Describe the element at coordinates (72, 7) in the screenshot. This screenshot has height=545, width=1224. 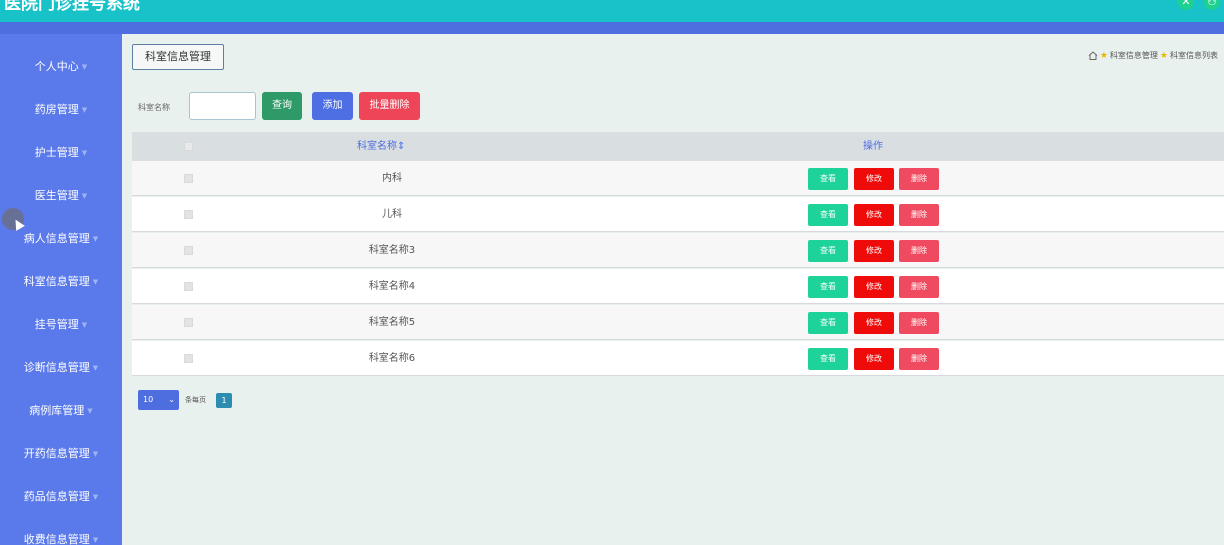
I see `app-title: 医院门诊挂号系统` at that location.